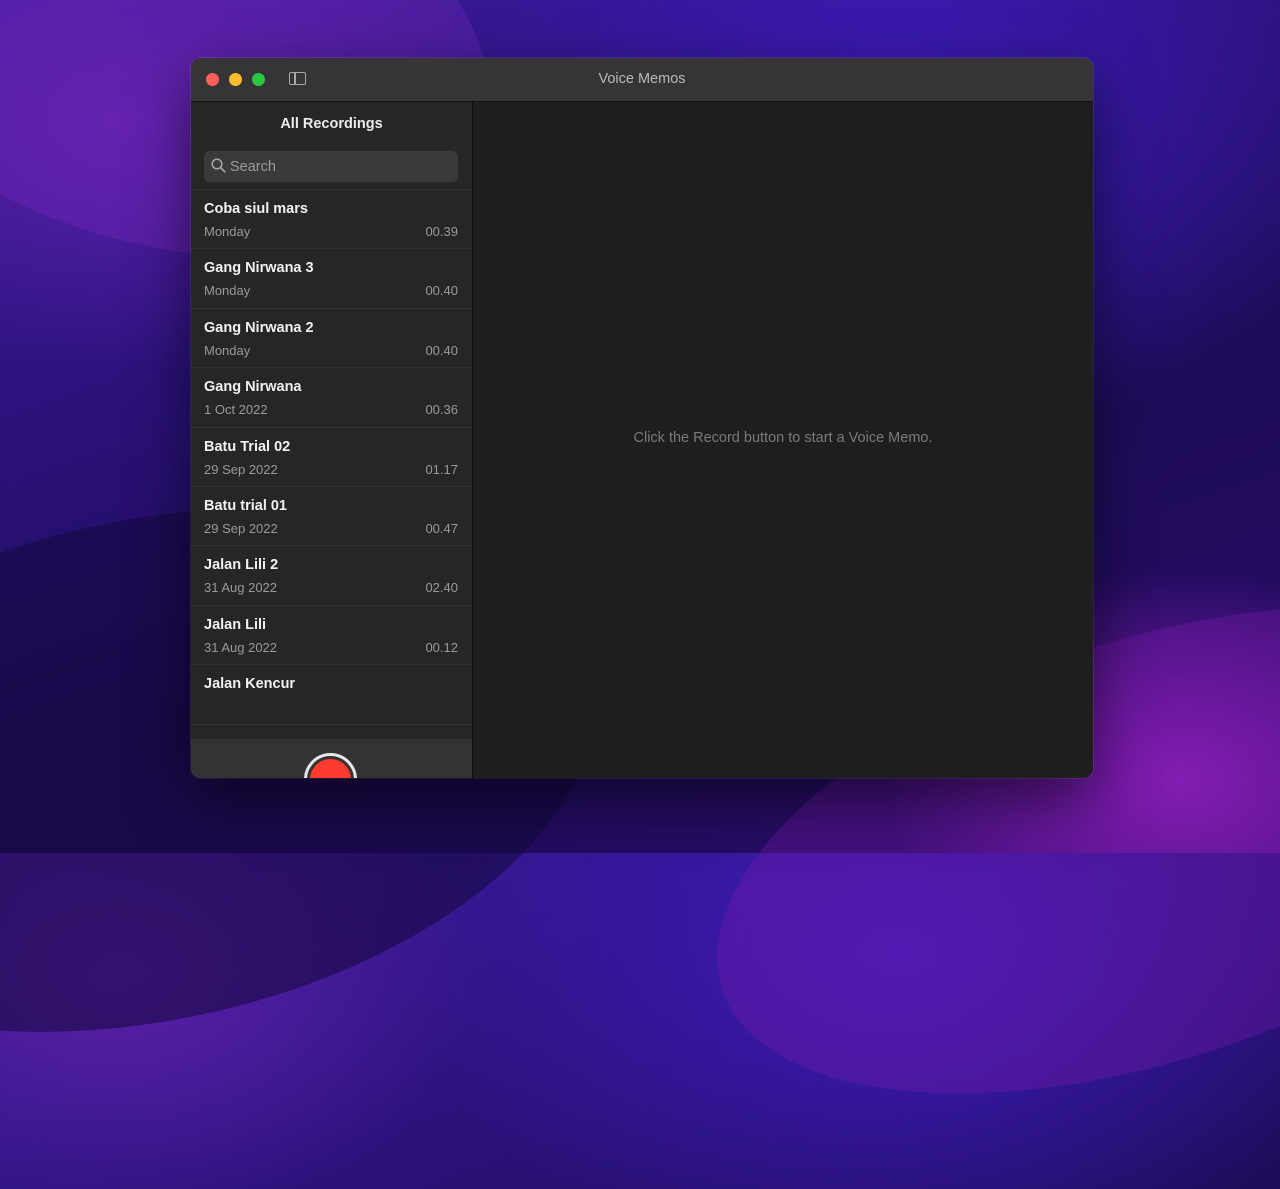  What do you see at coordinates (259, 268) in the screenshot?
I see `recording-title: Gang Nirwana 3` at bounding box center [259, 268].